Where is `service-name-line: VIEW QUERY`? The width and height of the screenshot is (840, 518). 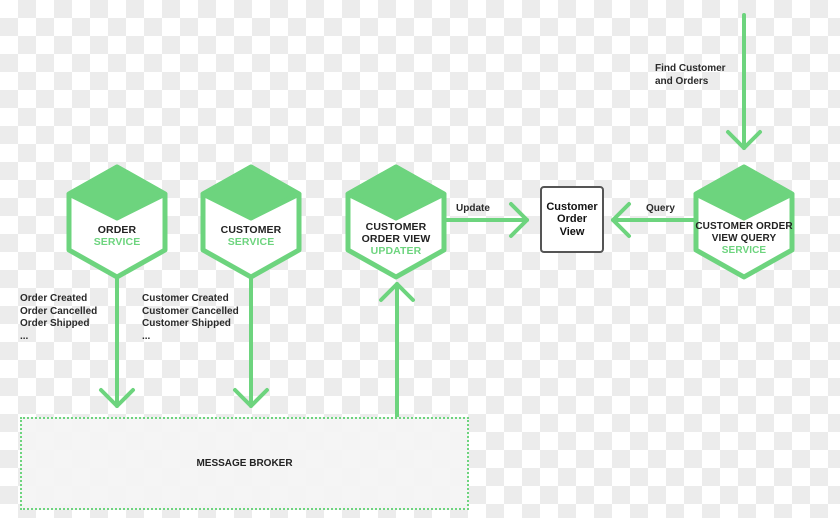
service-name-line: VIEW QUERY is located at coordinates (744, 238).